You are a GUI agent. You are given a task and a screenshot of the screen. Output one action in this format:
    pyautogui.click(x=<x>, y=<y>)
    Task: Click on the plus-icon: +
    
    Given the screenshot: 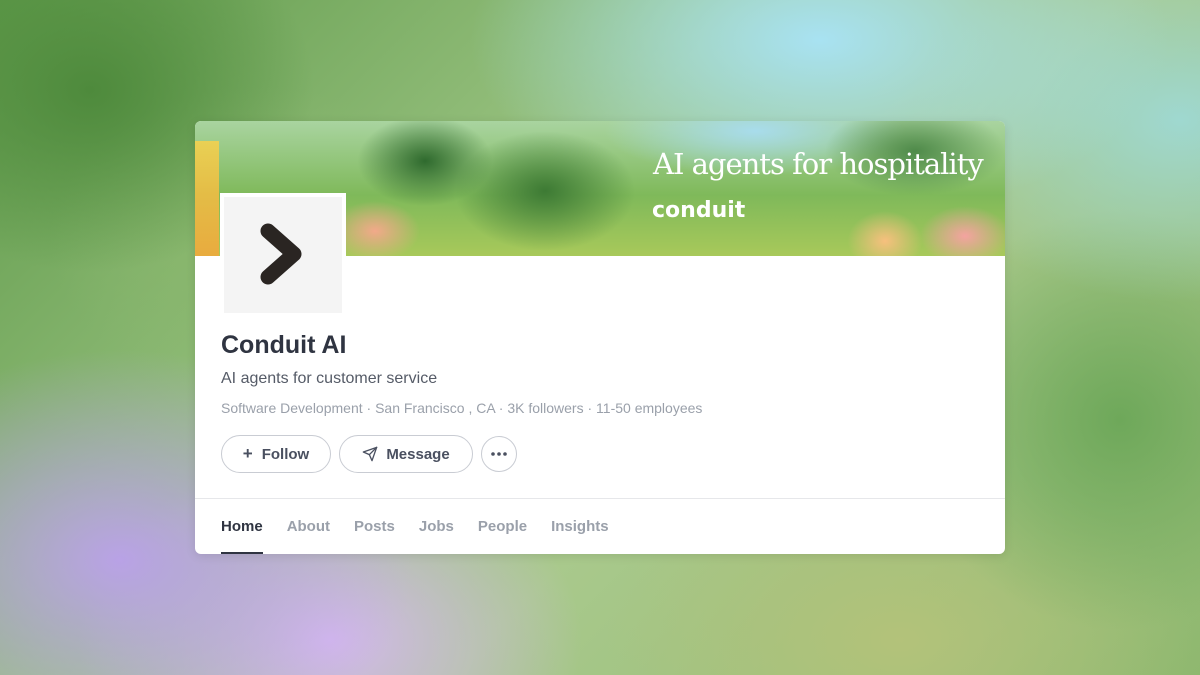 What is the action you would take?
    pyautogui.click(x=247, y=453)
    